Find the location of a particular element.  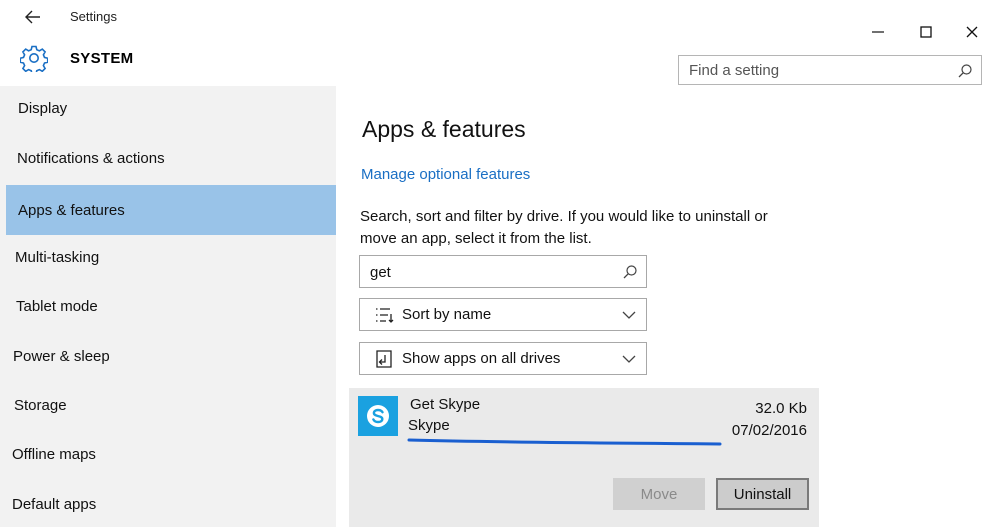

drive-filter-label: Show apps on all drives is located at coordinates (481, 358).